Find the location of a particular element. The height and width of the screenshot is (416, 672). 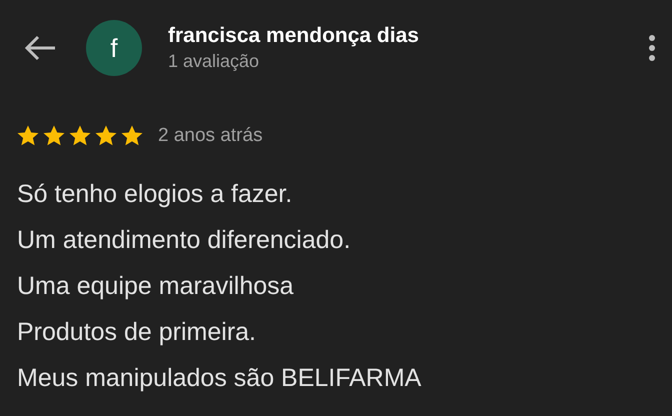

review-text-line: Produtos de primeira. is located at coordinates (137, 332).